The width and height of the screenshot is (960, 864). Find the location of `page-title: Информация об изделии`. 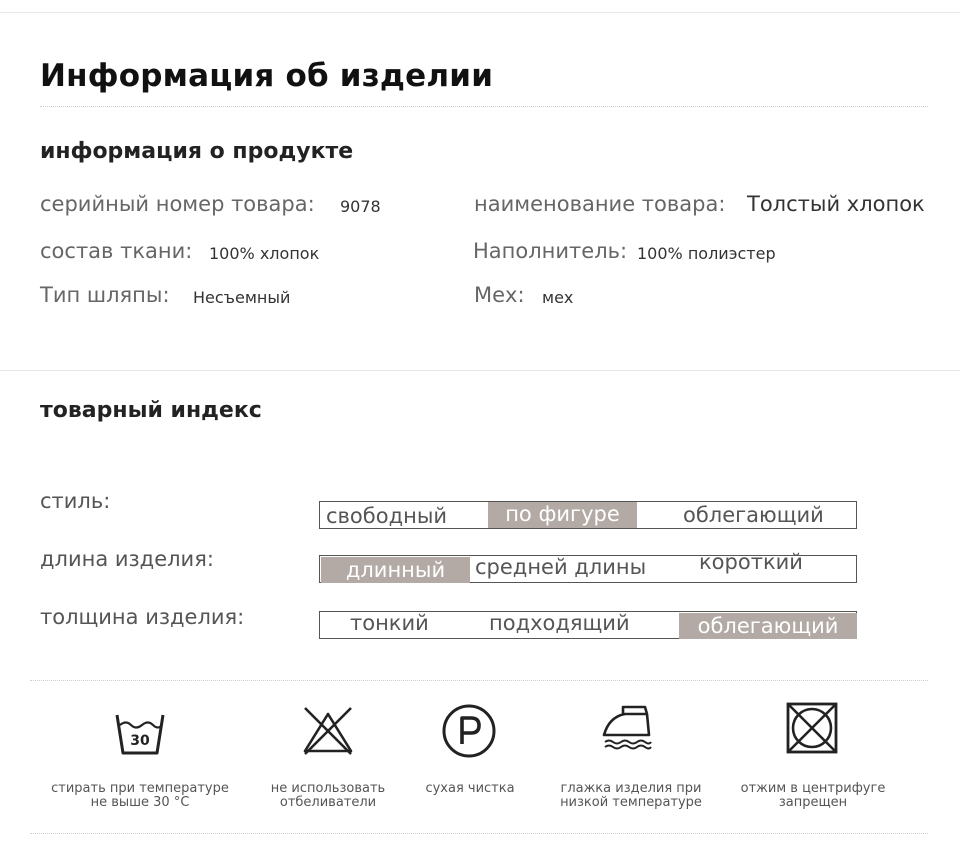

page-title: Информация об изделии is located at coordinates (267, 76).